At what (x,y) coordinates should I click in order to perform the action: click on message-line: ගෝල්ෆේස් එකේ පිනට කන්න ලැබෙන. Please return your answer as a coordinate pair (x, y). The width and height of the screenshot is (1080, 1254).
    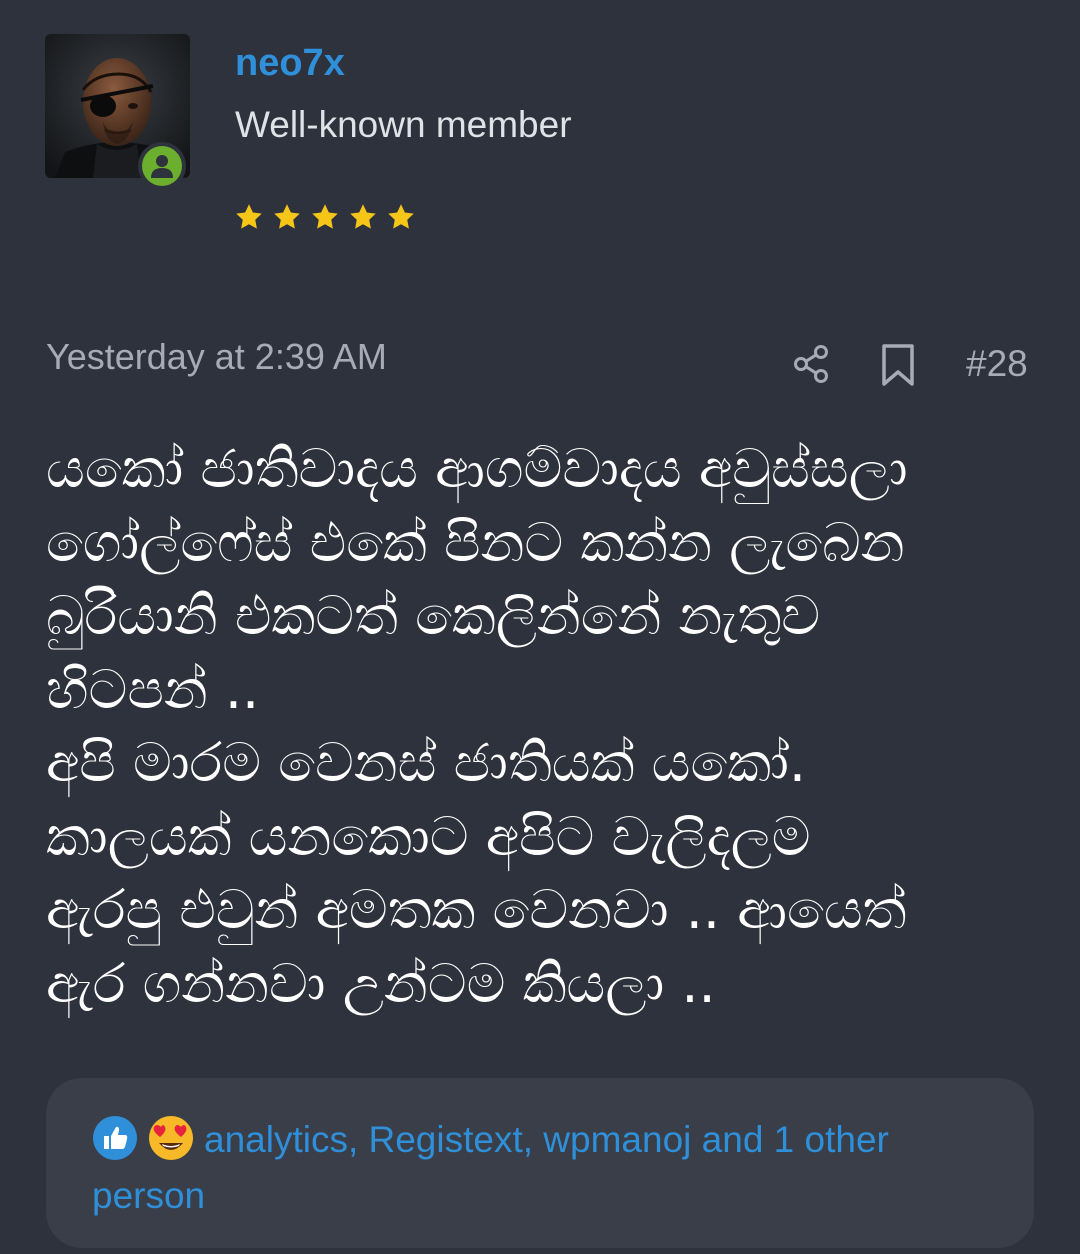
    Looking at the image, I should click on (475, 542).